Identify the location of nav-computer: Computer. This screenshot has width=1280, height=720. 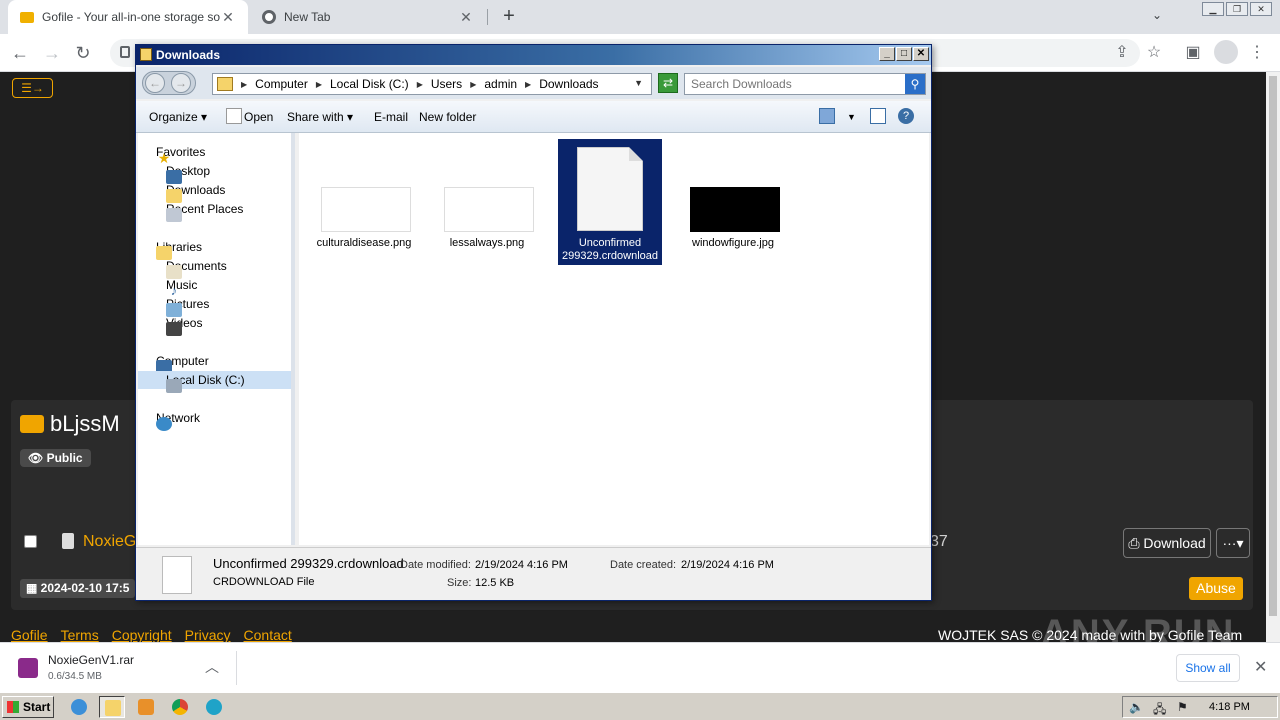
(182, 363).